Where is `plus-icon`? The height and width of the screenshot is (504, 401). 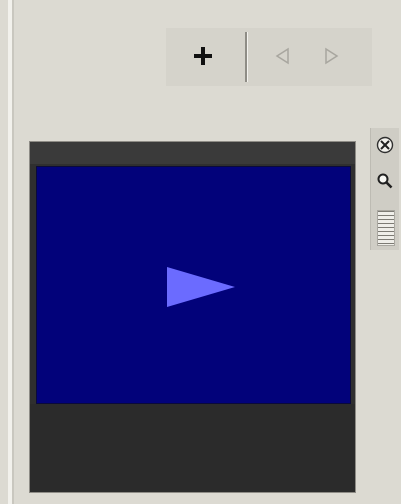 plus-icon is located at coordinates (203, 57).